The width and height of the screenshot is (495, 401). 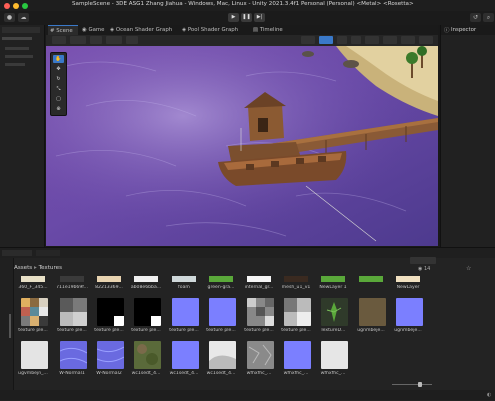 I want to click on audio-toggle, so click(x=356, y=40).